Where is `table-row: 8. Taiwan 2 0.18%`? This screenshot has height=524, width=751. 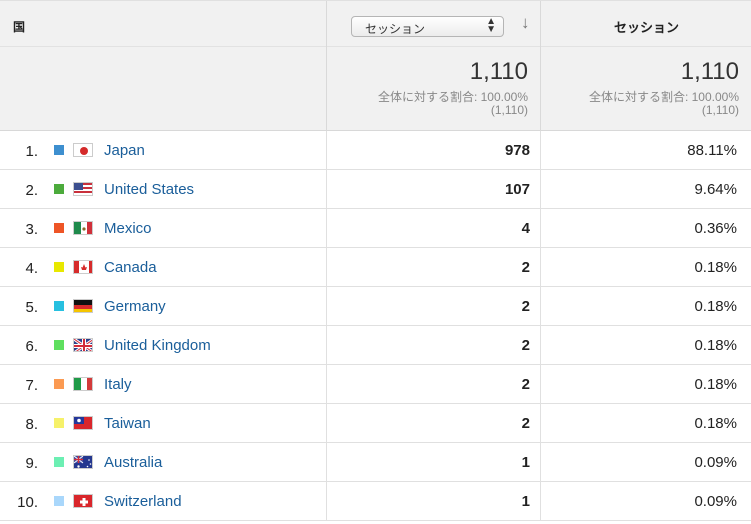 table-row: 8. Taiwan 2 0.18% is located at coordinates (375, 423).